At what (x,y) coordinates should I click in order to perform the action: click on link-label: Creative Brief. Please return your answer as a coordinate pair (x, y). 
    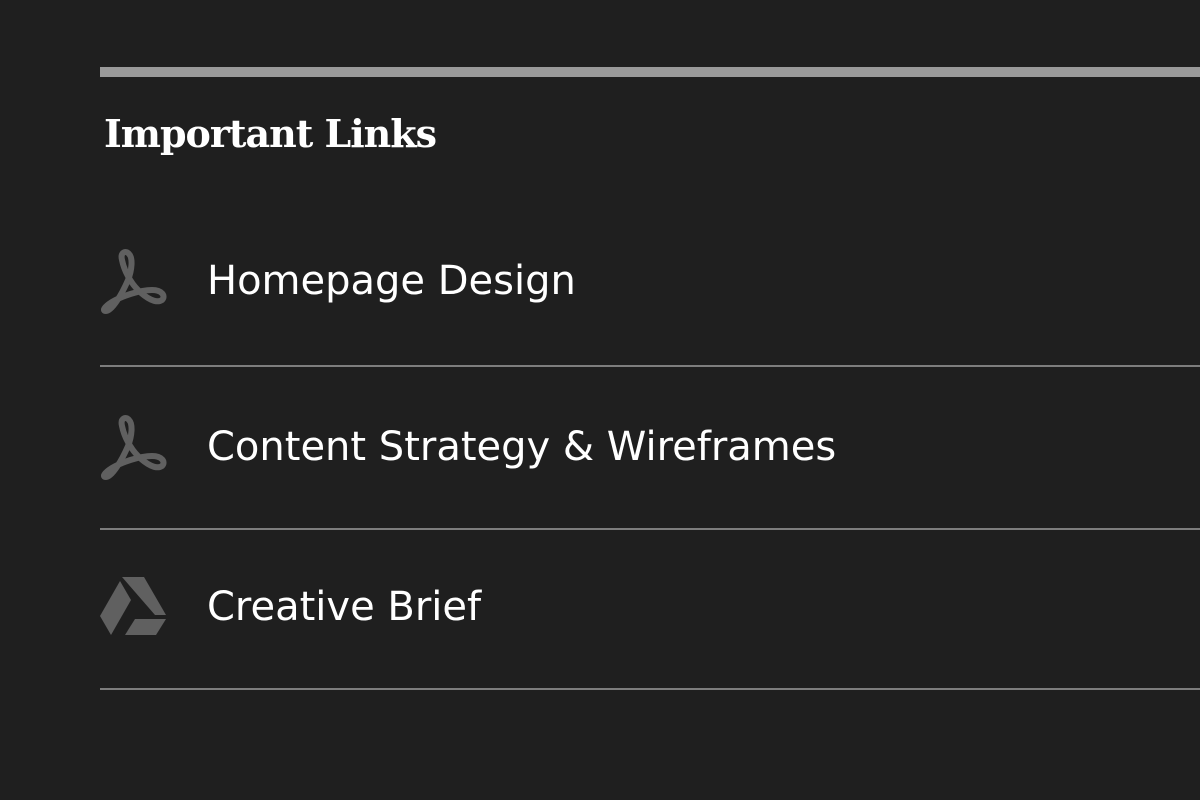
    Looking at the image, I should click on (344, 607).